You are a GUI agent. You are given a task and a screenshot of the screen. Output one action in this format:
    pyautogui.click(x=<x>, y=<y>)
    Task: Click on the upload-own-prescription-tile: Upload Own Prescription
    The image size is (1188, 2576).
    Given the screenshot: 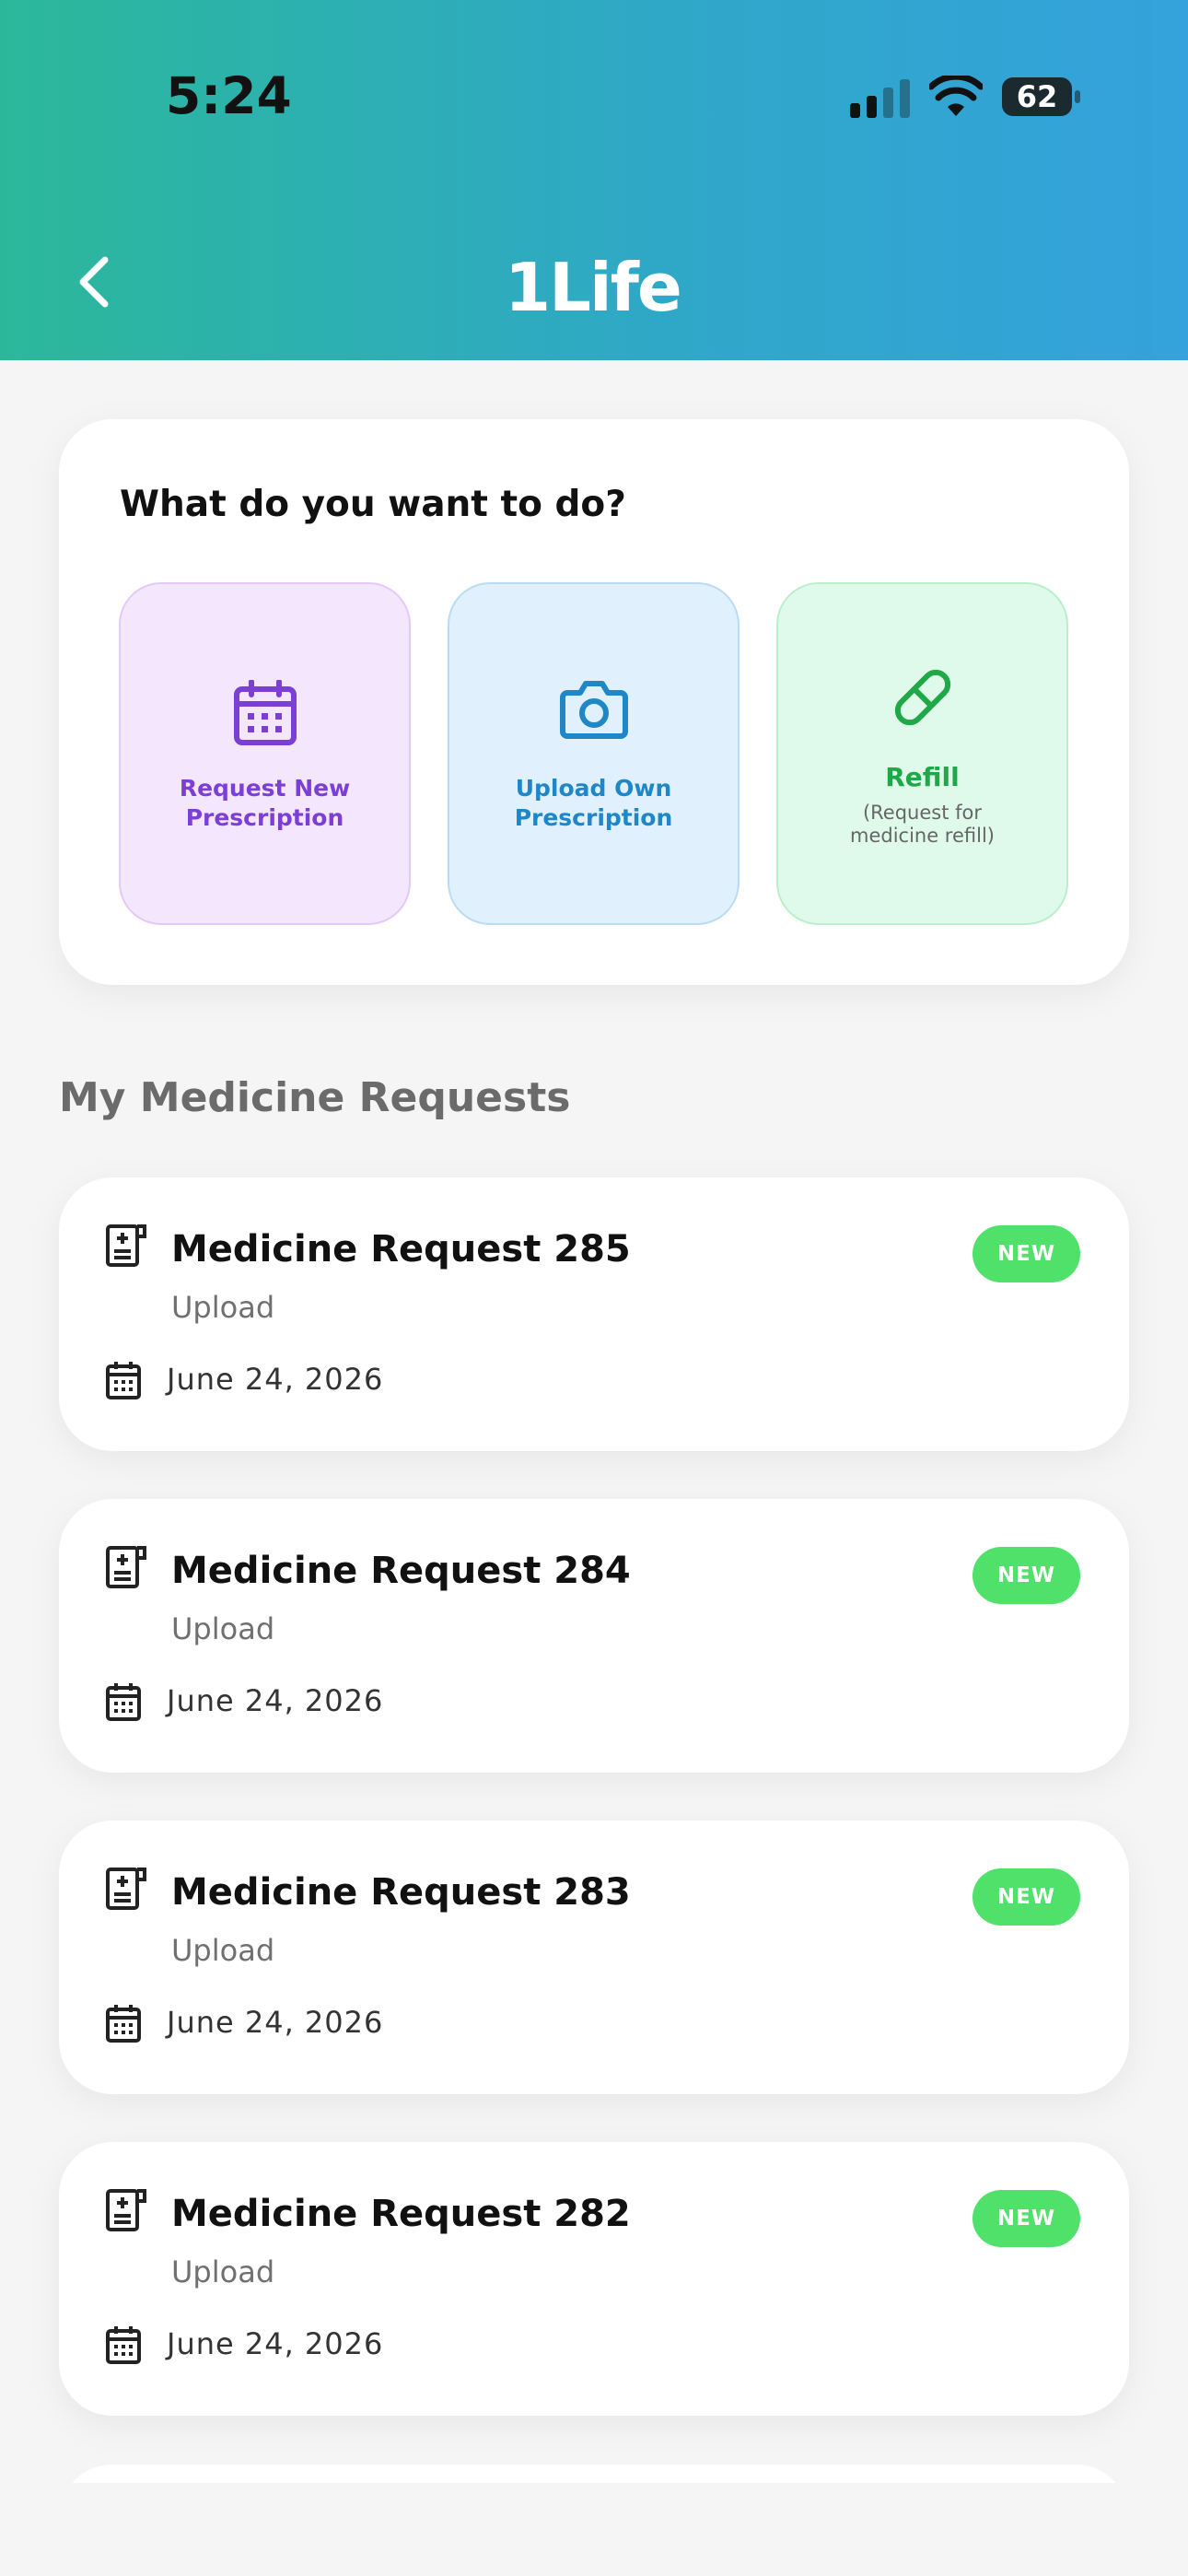 What is the action you would take?
    pyautogui.click(x=594, y=753)
    